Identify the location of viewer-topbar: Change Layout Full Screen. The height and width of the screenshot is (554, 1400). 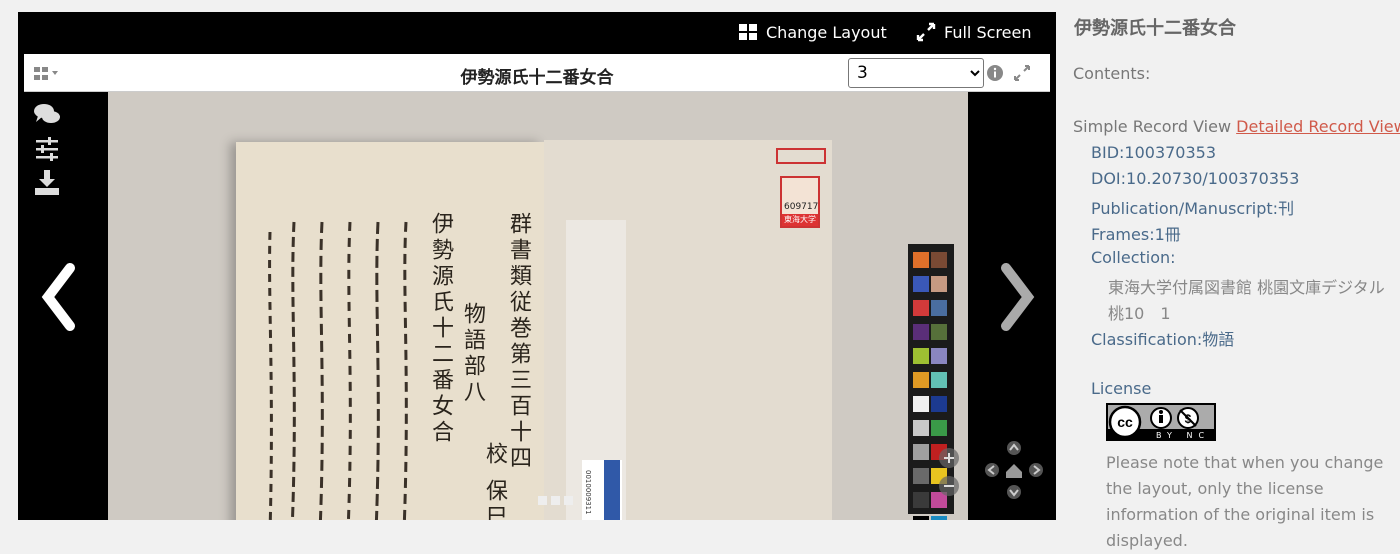
(537, 32).